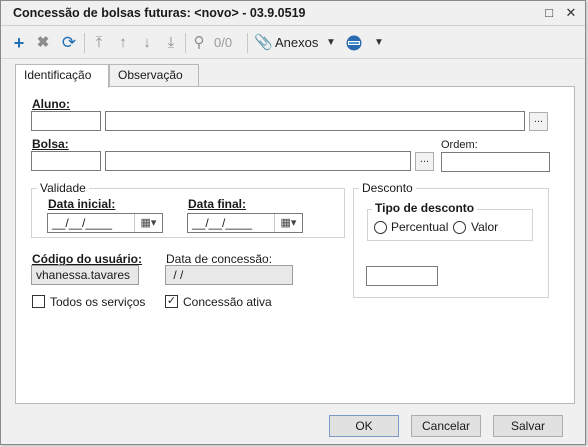 The height and width of the screenshot is (447, 588). What do you see at coordinates (387, 188) in the screenshot?
I see `desconto-legend: Desconto` at bounding box center [387, 188].